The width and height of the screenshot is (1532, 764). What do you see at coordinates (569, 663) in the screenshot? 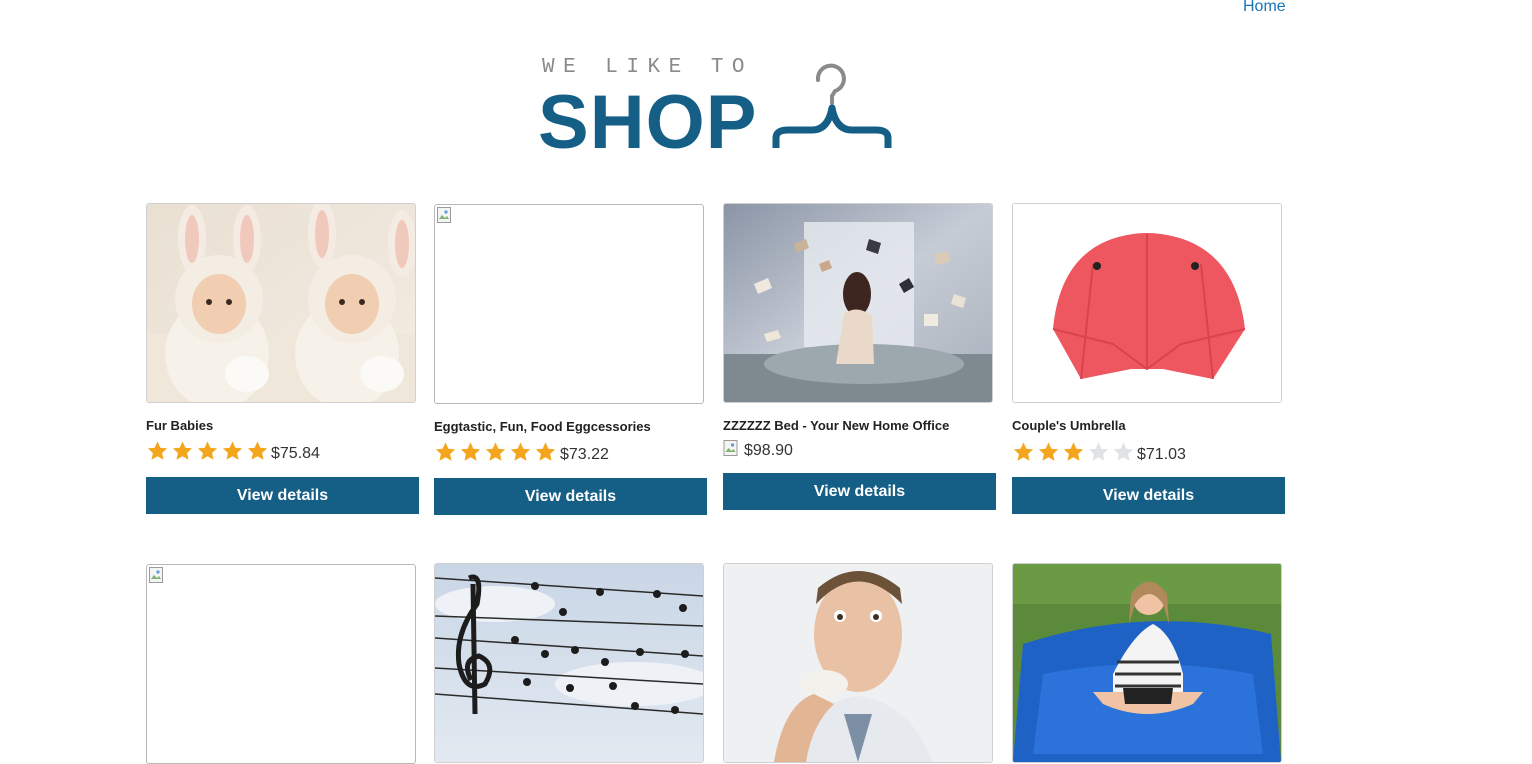
I see `product-image-music-birds` at bounding box center [569, 663].